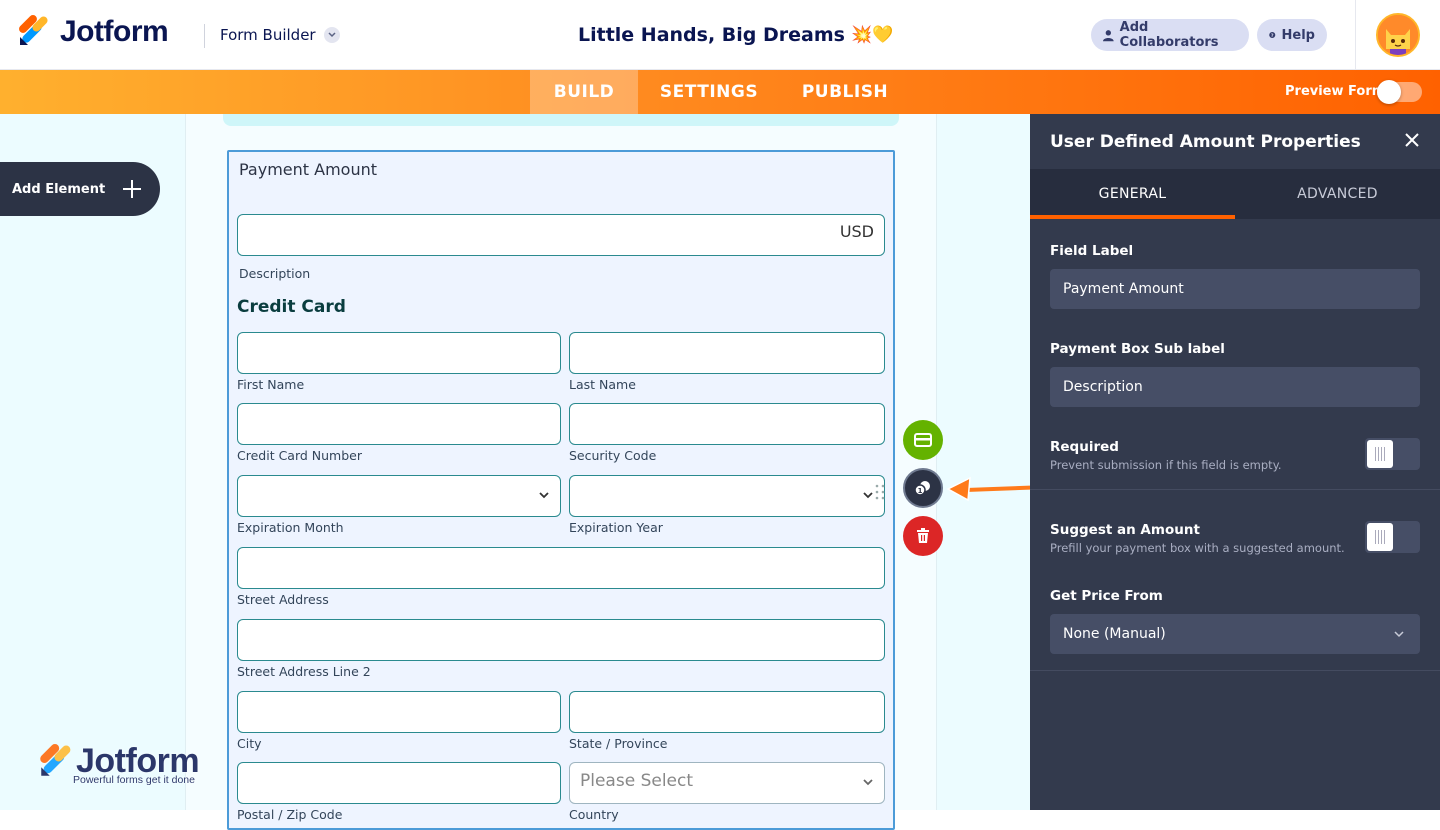 The width and height of the screenshot is (1440, 830). I want to click on add-collaborators-label: Add Collaborators, so click(1169, 35).